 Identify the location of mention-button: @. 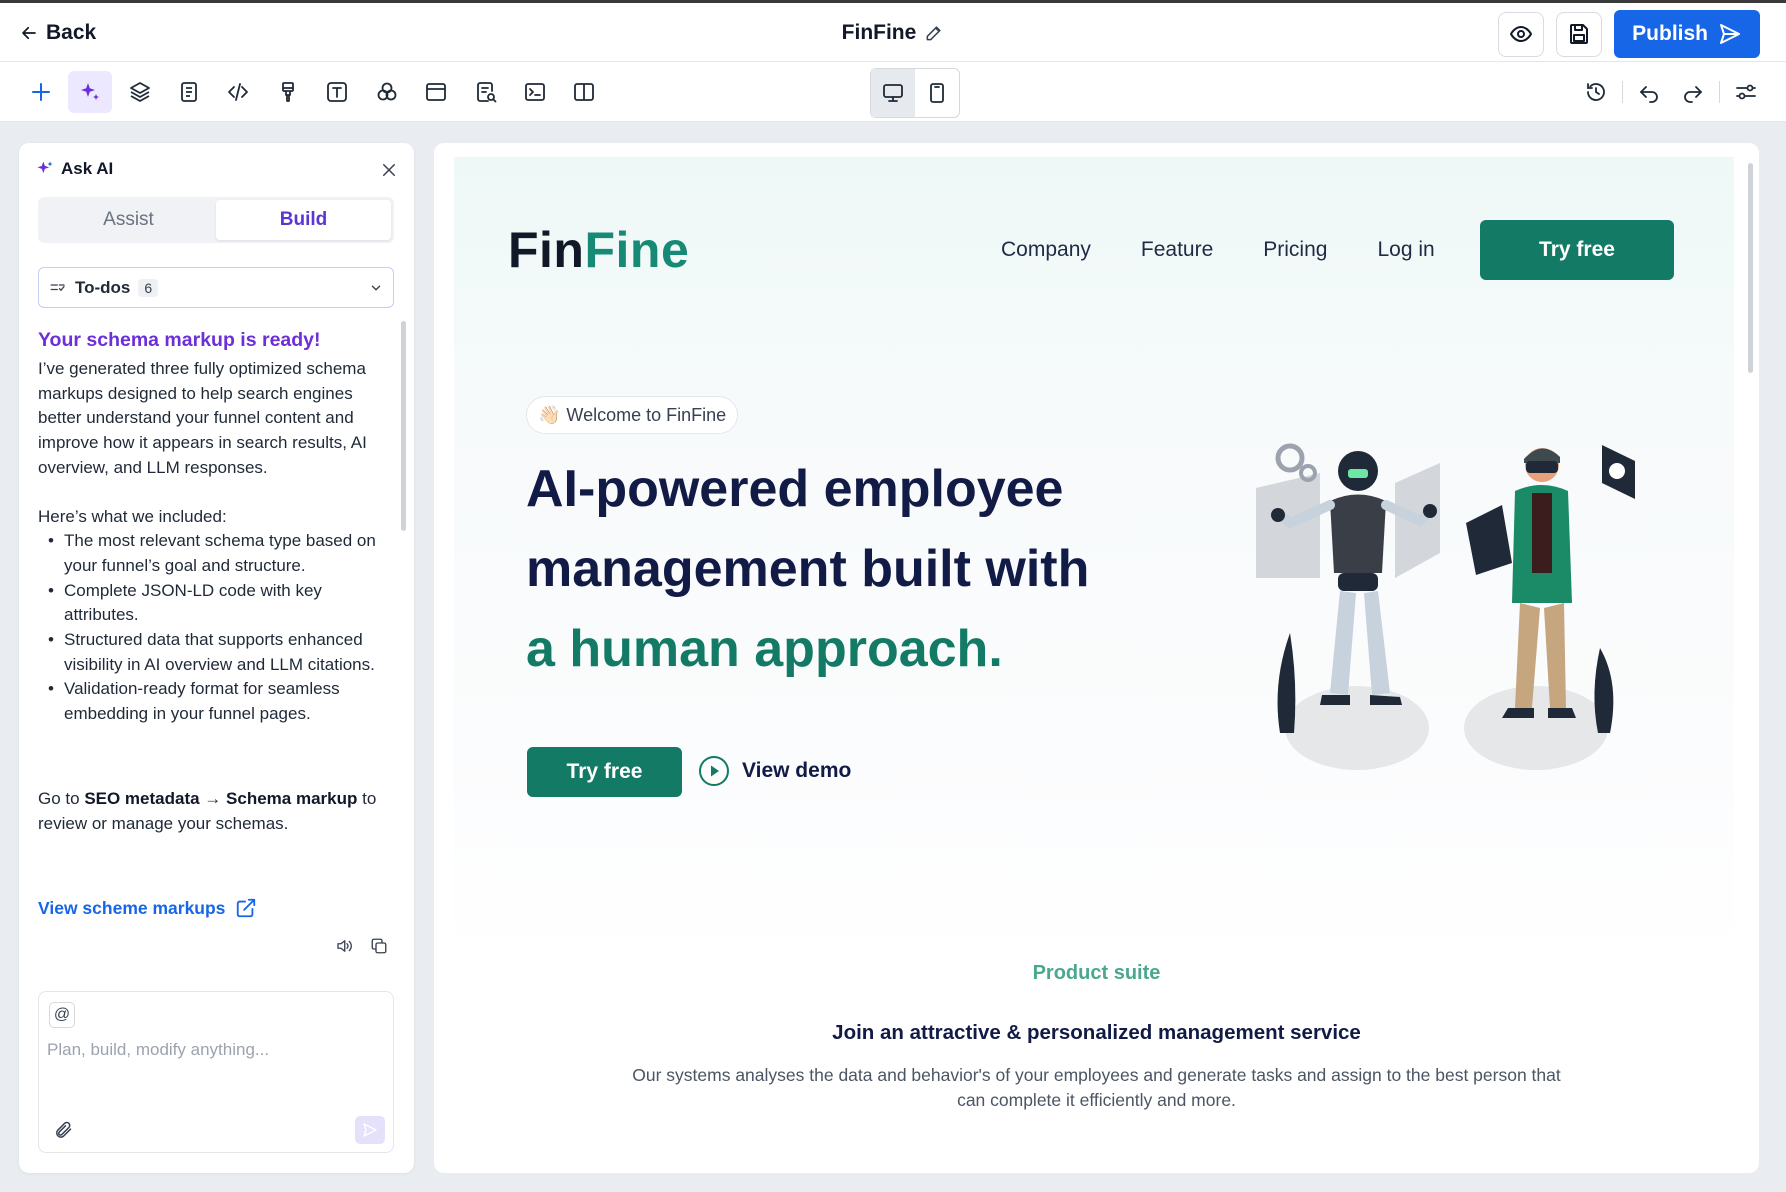
(62, 1015).